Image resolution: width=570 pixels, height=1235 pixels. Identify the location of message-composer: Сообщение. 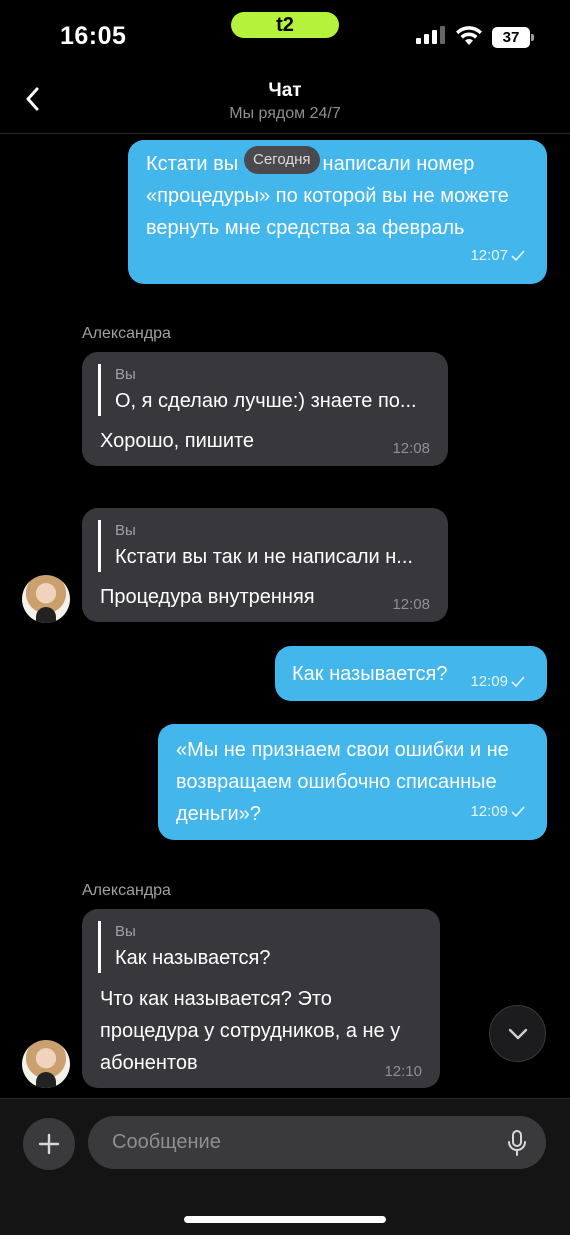
(285, 1166).